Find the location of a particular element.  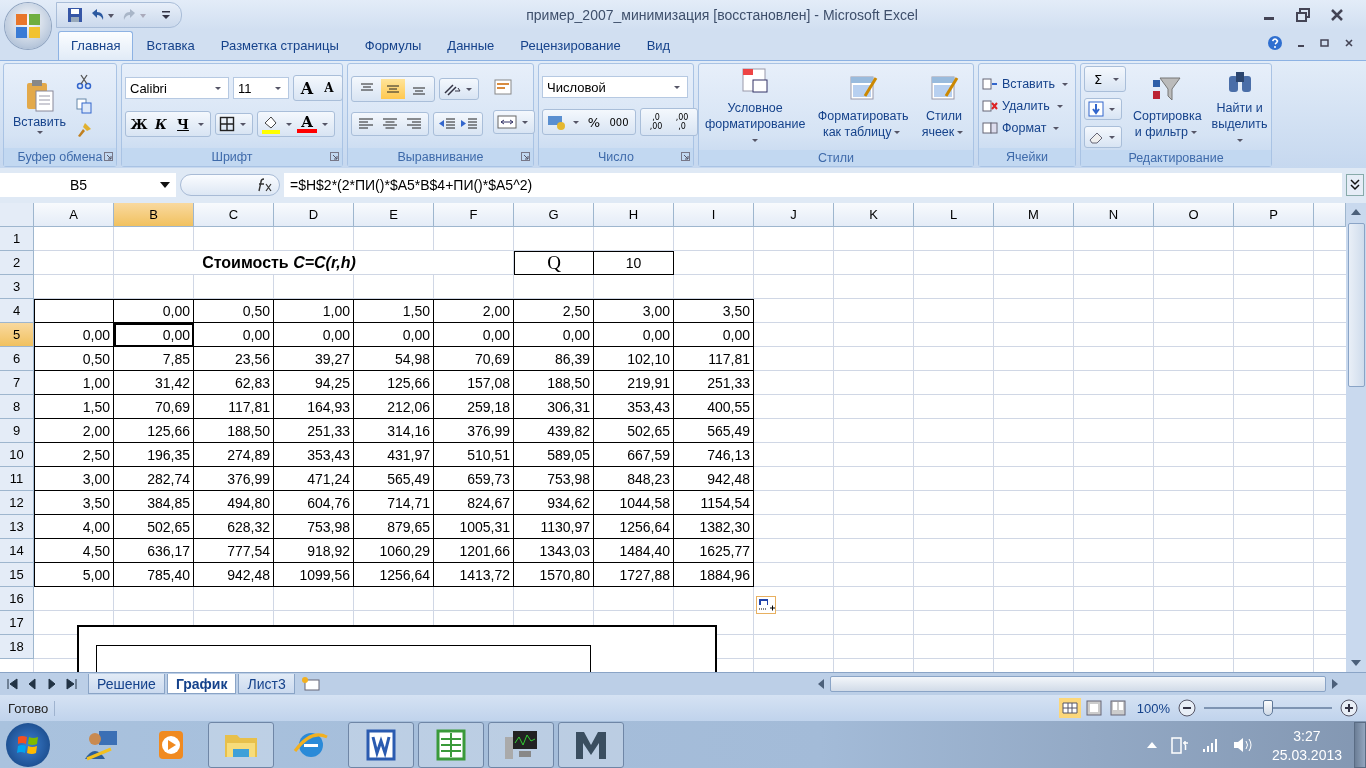

row-header: 7 is located at coordinates (17, 383).